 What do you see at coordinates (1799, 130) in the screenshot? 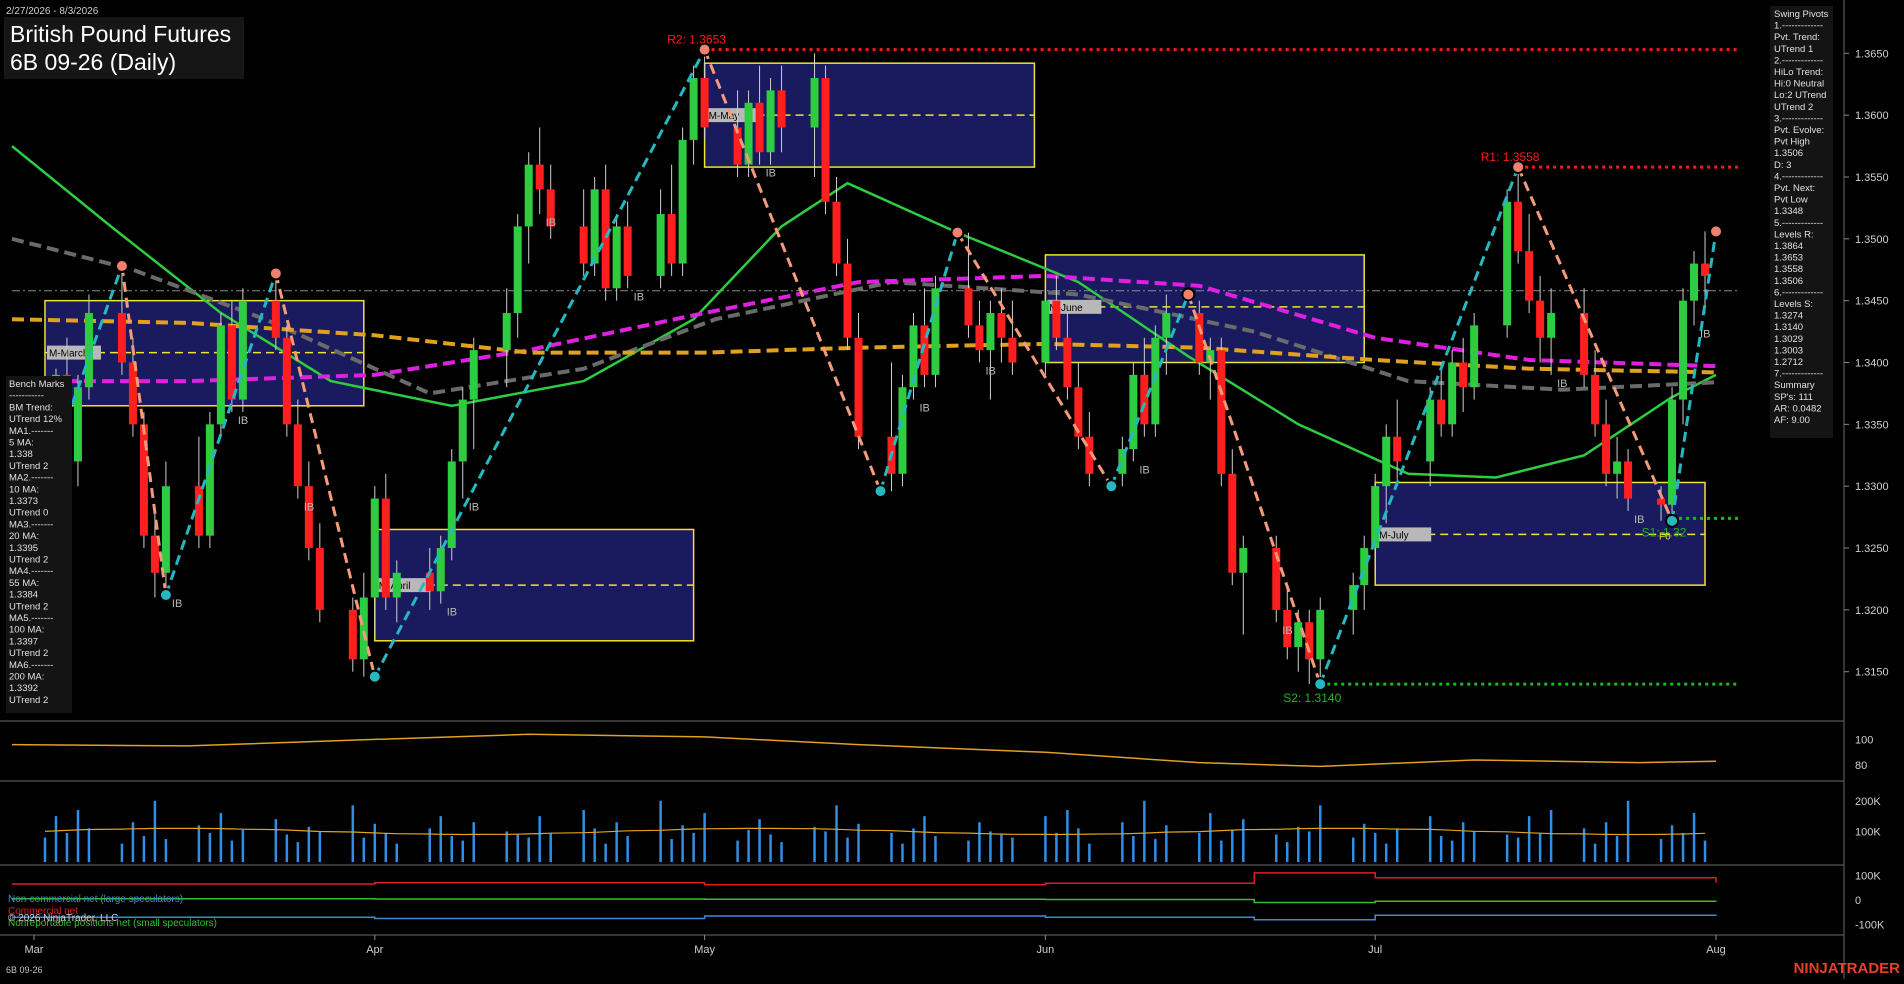
I see `swing-pivots-line: Pvt. Evolve:` at bounding box center [1799, 130].